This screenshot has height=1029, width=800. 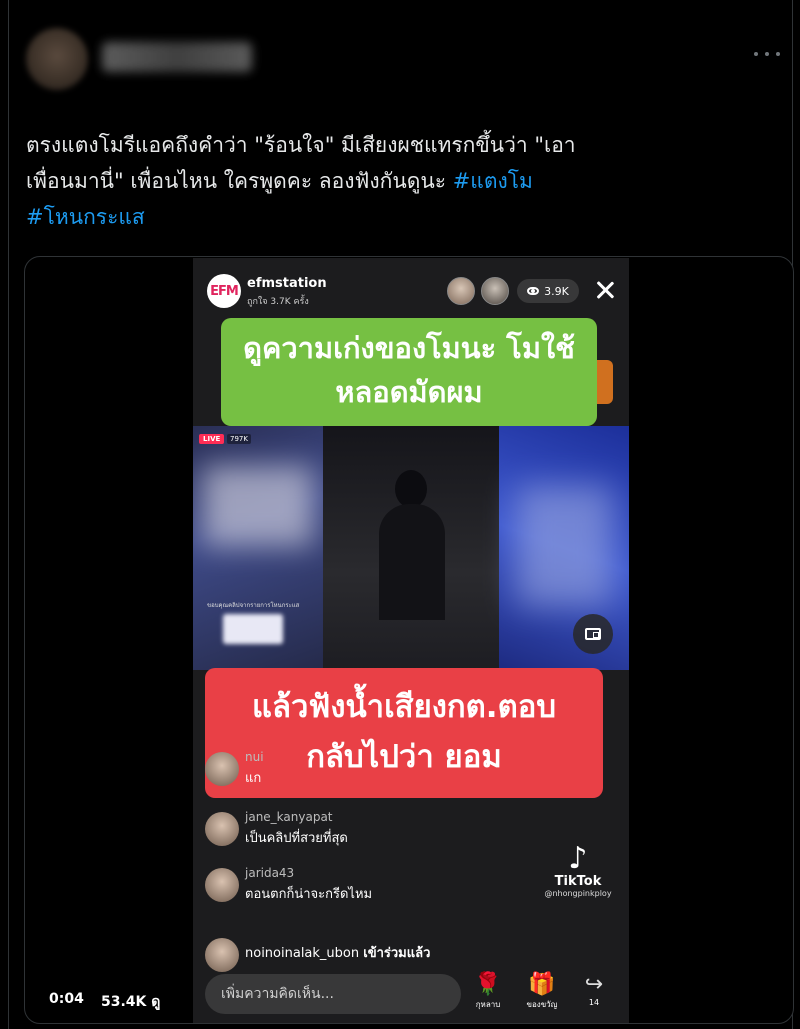 I want to click on hashtag-link: #โหนกระแส, so click(x=85, y=217).